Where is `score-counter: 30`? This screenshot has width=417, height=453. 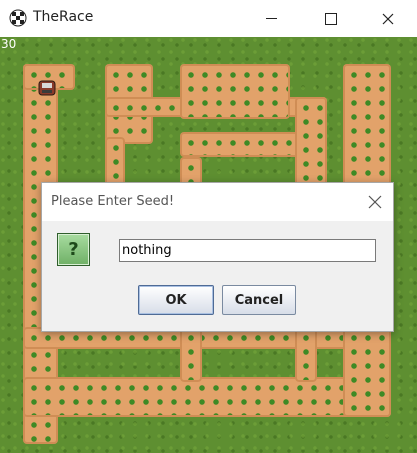
score-counter: 30 is located at coordinates (9, 44).